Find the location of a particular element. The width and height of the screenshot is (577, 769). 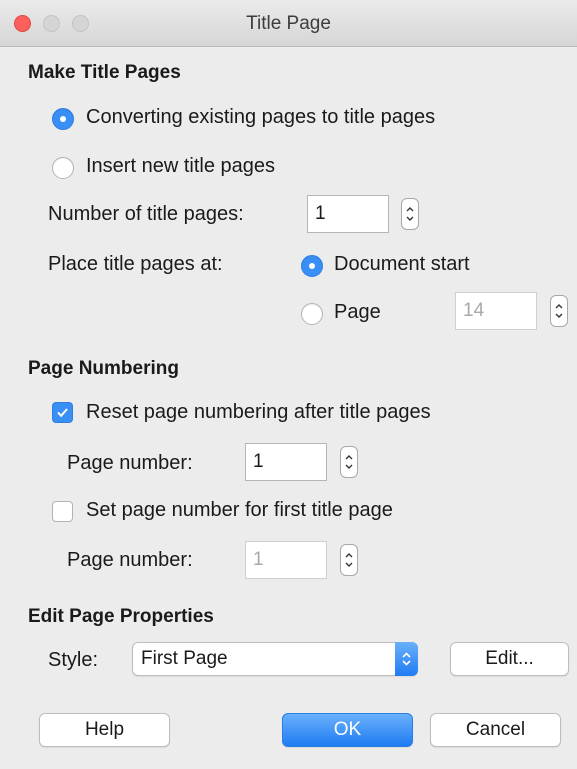

reset-page-number-stepper is located at coordinates (349, 462).